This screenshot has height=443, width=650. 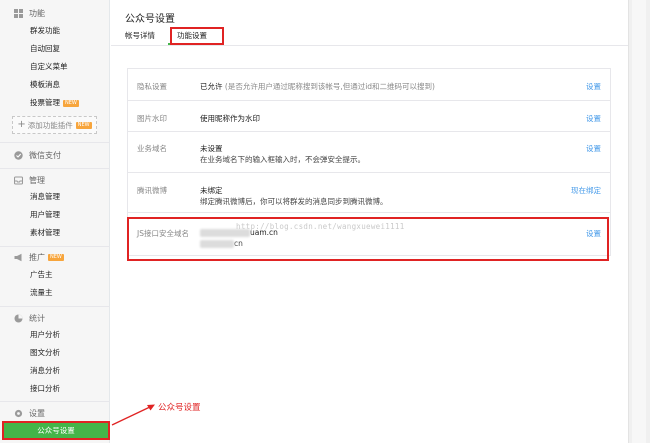 What do you see at coordinates (230, 118) in the screenshot?
I see `row-value: 使用昵称作为水印` at bounding box center [230, 118].